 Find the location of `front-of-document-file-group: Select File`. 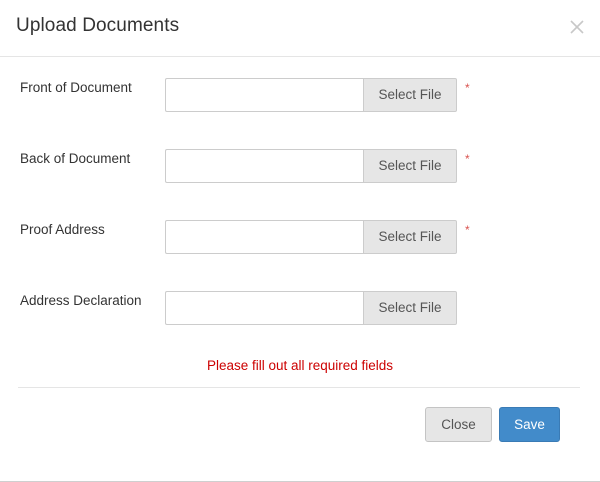

front-of-document-file-group: Select File is located at coordinates (311, 95).